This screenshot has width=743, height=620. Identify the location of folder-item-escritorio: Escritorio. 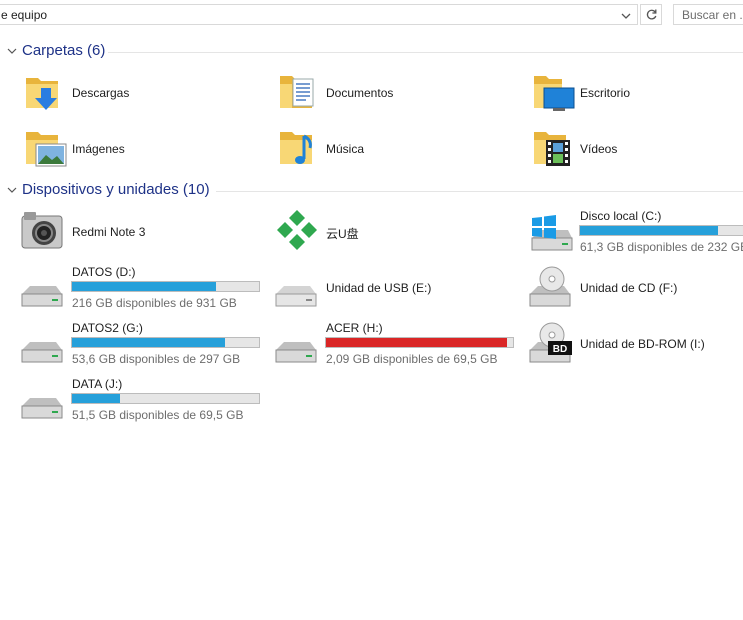
(637, 95).